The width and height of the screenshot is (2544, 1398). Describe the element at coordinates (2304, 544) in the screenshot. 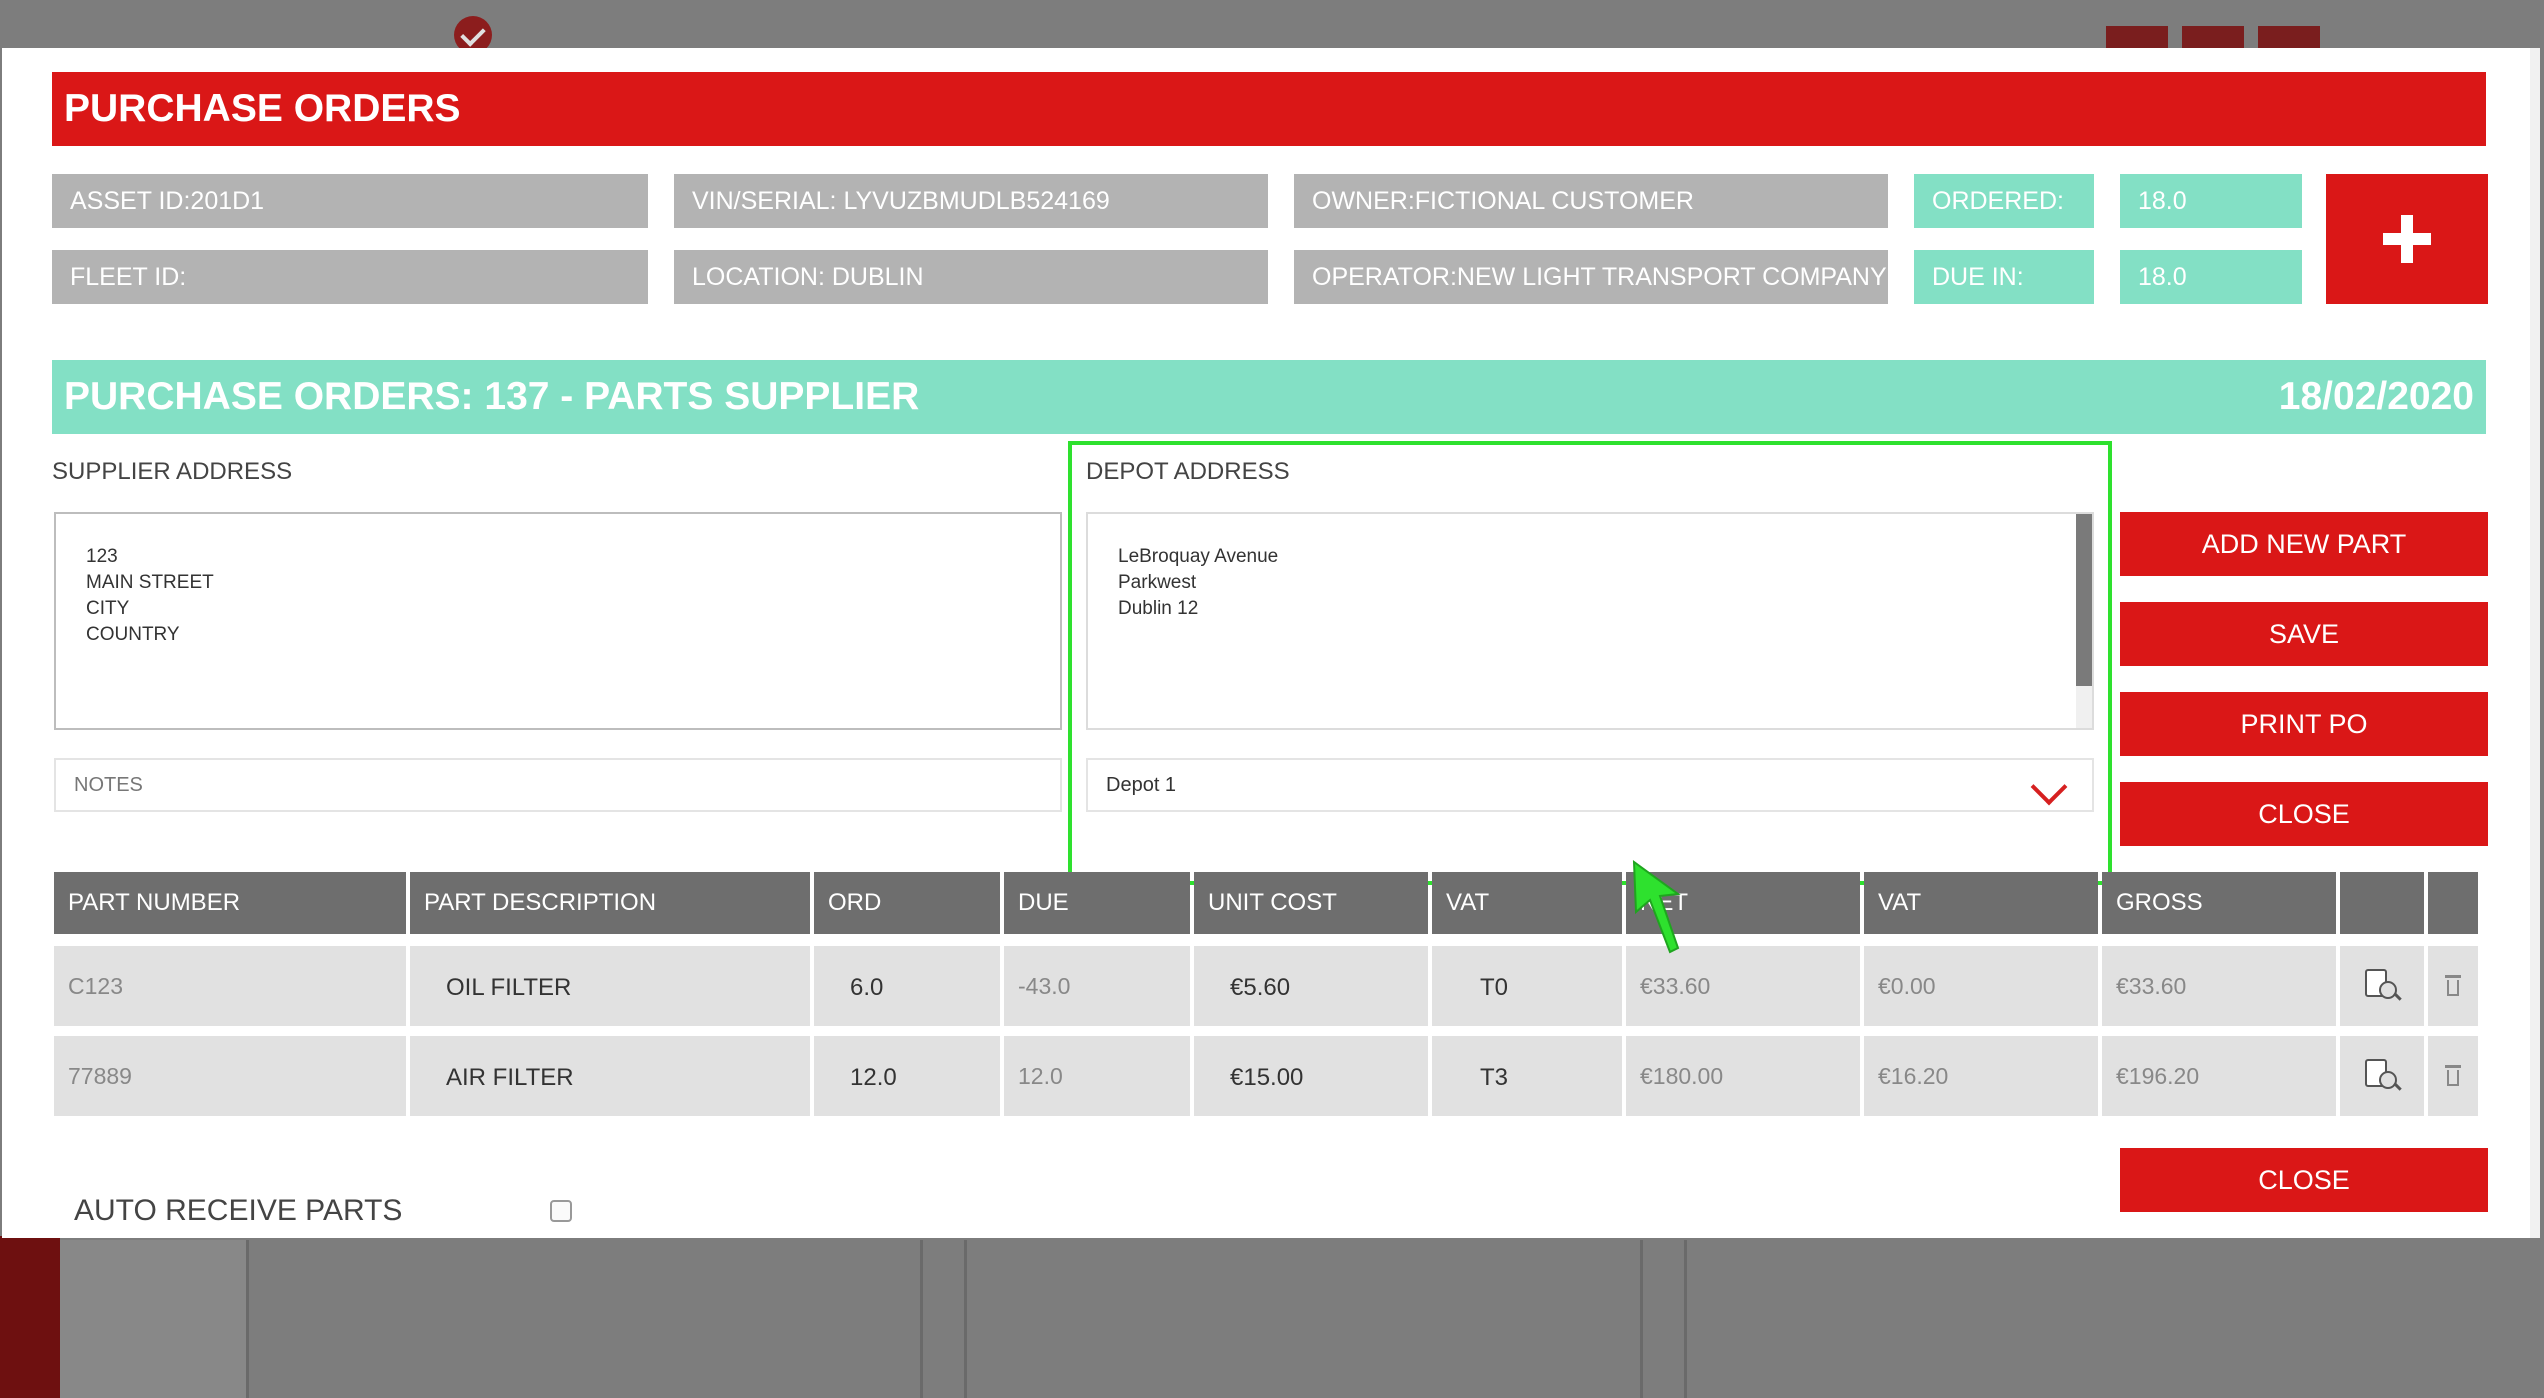

I see `add-new-part-button: ADD NEW PART` at that location.